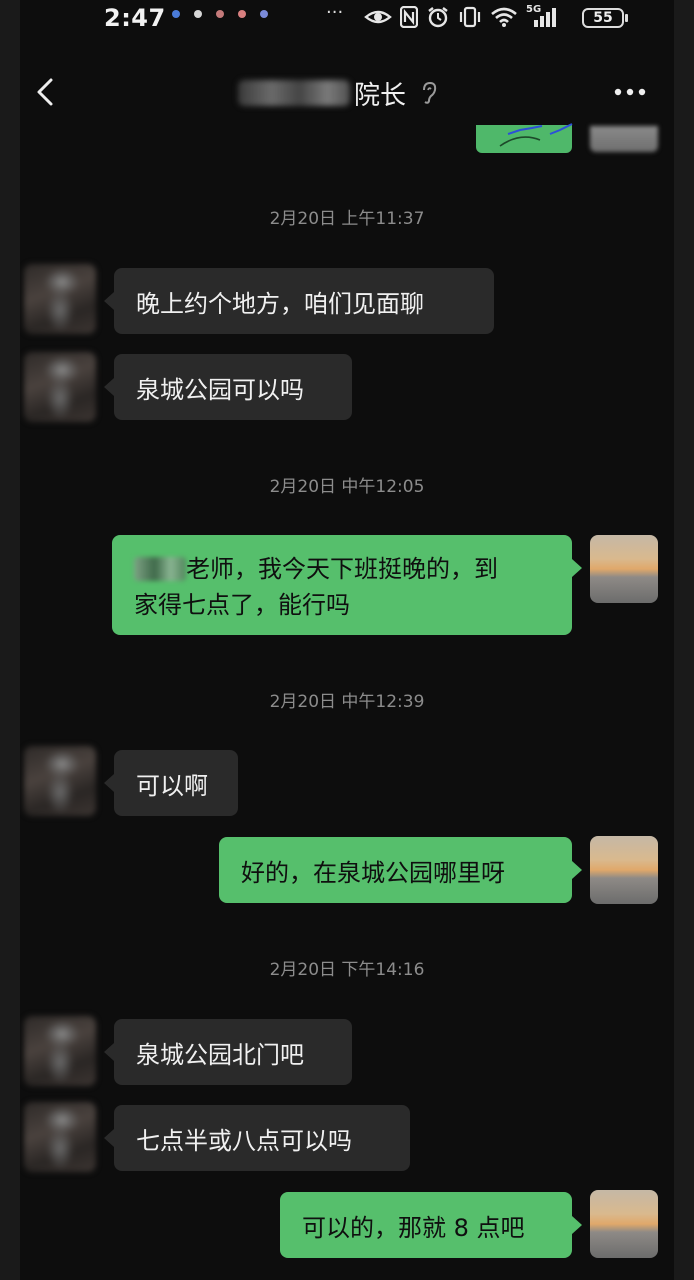 This screenshot has height=1280, width=694. Describe the element at coordinates (380, 95) in the screenshot. I see `chat-title-text: 院长` at that location.